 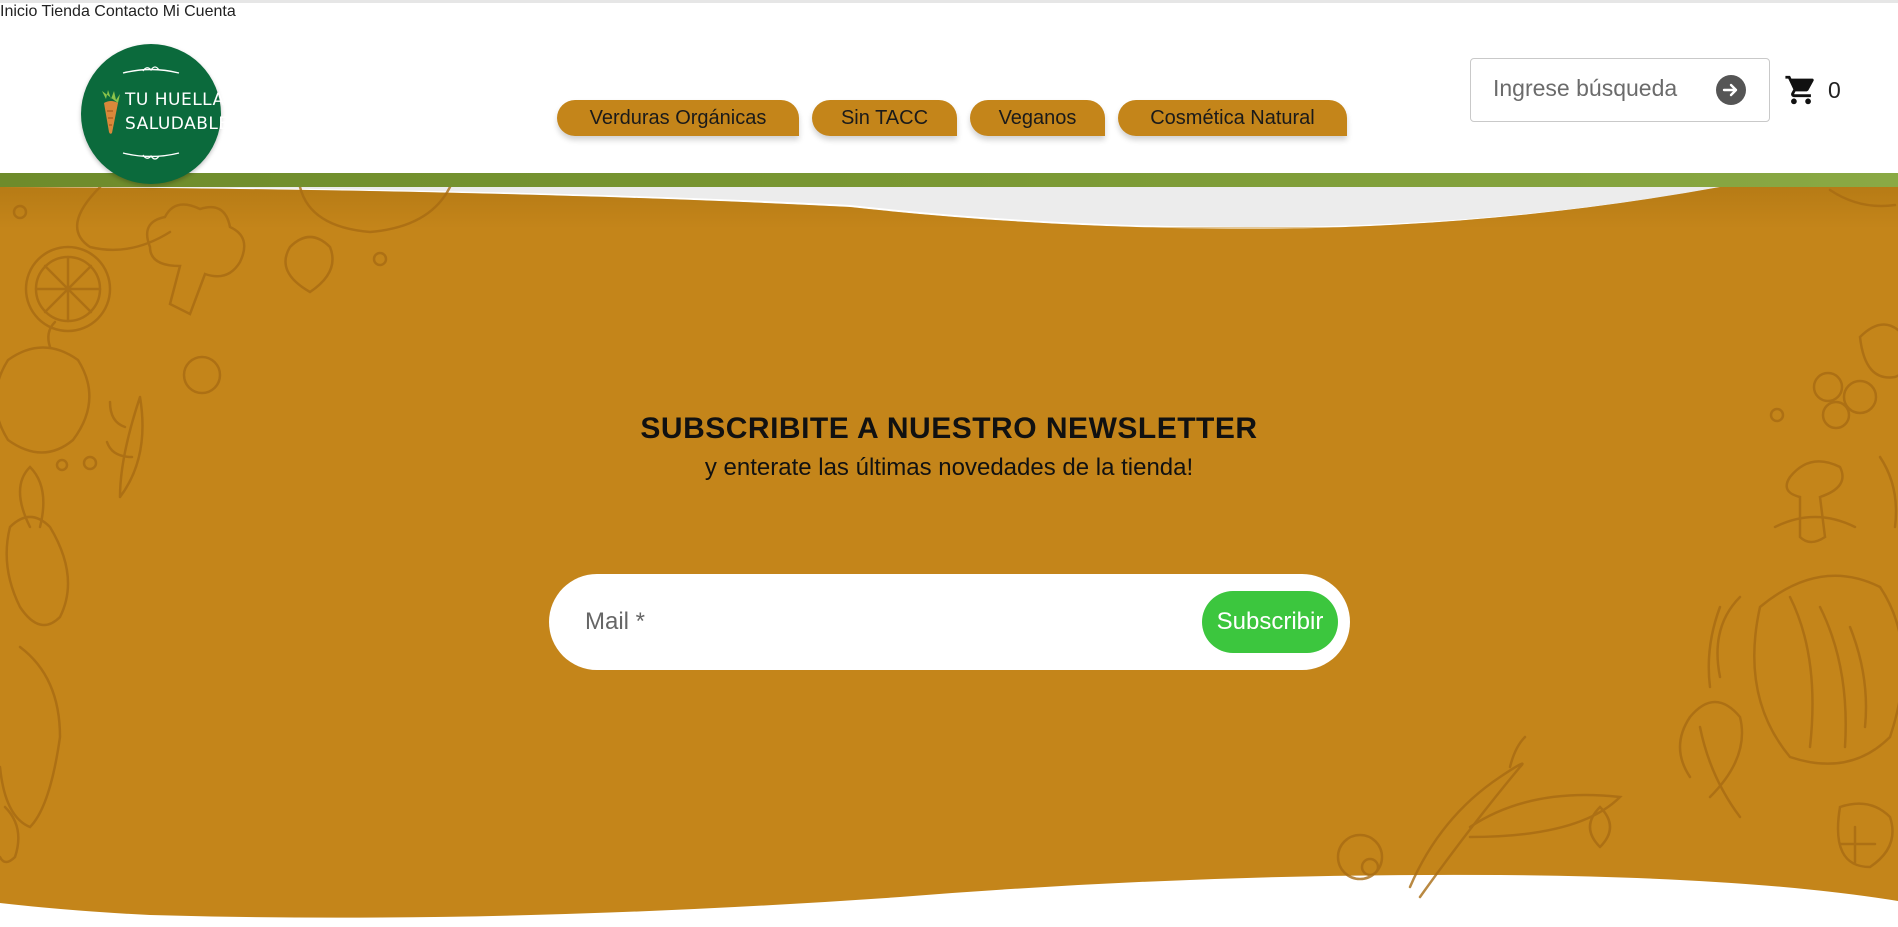 What do you see at coordinates (111, 112) in the screenshot?
I see `carrot-icon` at bounding box center [111, 112].